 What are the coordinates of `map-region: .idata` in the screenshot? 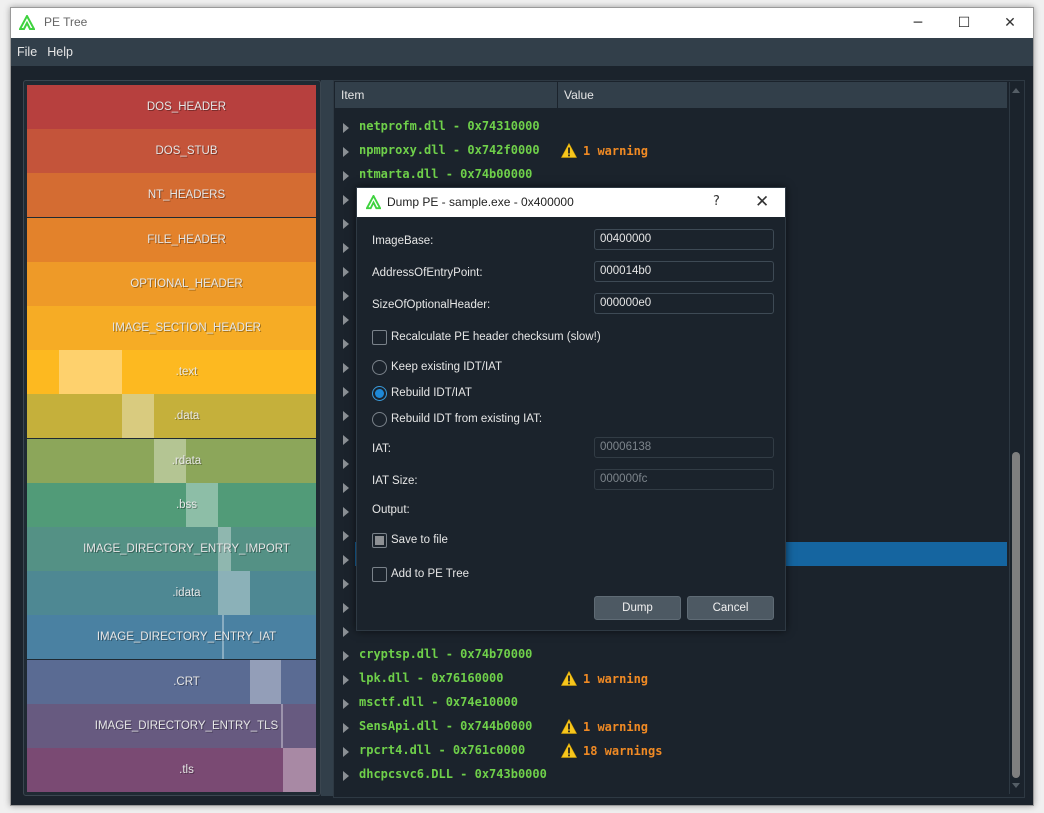 It's located at (171, 593).